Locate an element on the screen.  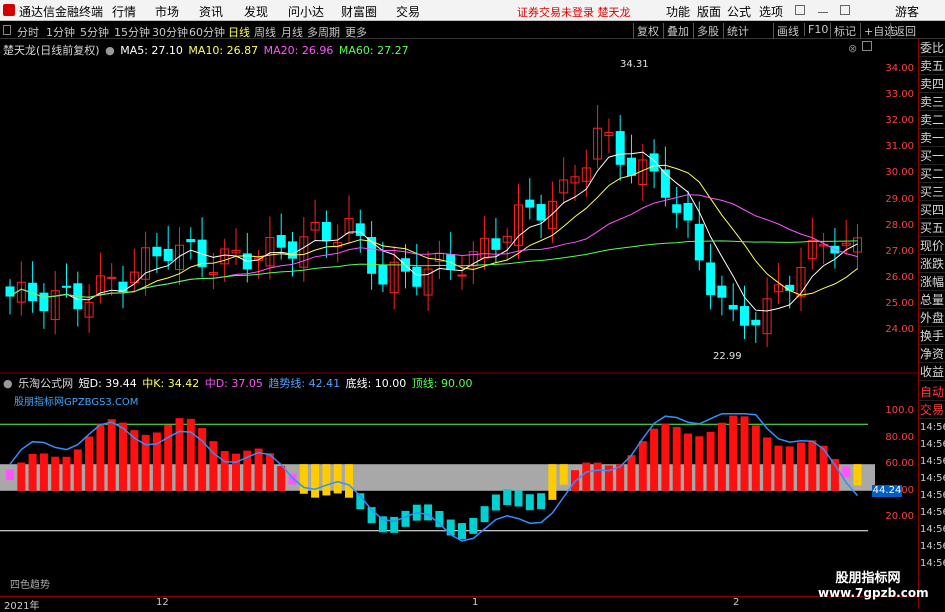
chart-maximize-icon is located at coordinates (867, 46).